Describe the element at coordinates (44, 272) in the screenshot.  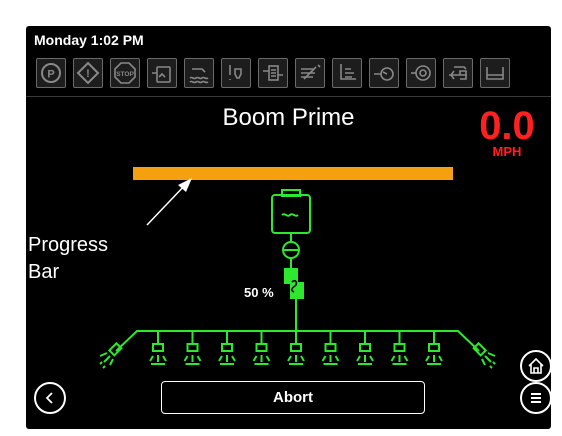
I see `callout-line2: Bar` at that location.